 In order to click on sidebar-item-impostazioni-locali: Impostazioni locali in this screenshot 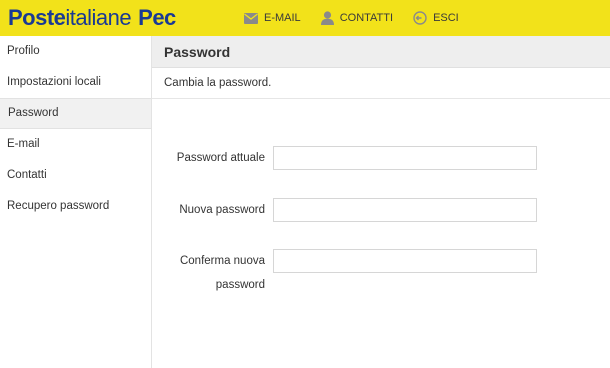, I will do `click(75, 82)`.